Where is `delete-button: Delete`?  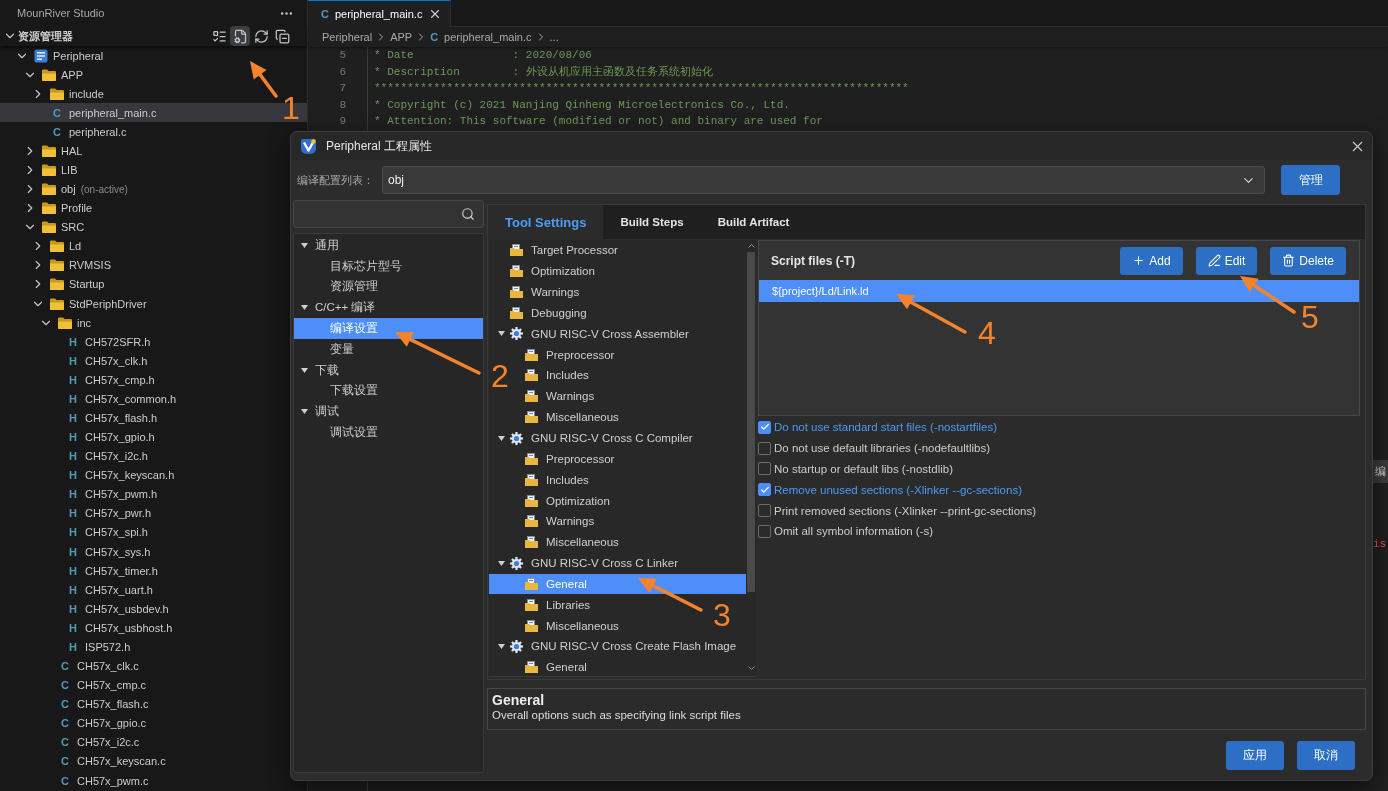
delete-button: Delete is located at coordinates (1308, 260).